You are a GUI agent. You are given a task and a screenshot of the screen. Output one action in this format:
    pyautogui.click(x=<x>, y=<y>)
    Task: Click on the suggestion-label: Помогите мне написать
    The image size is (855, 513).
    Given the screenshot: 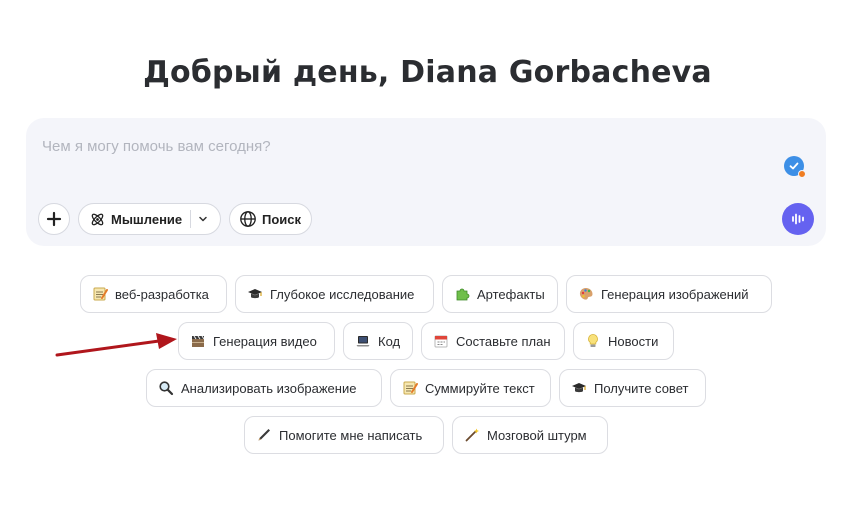 What is the action you would take?
    pyautogui.click(x=351, y=435)
    